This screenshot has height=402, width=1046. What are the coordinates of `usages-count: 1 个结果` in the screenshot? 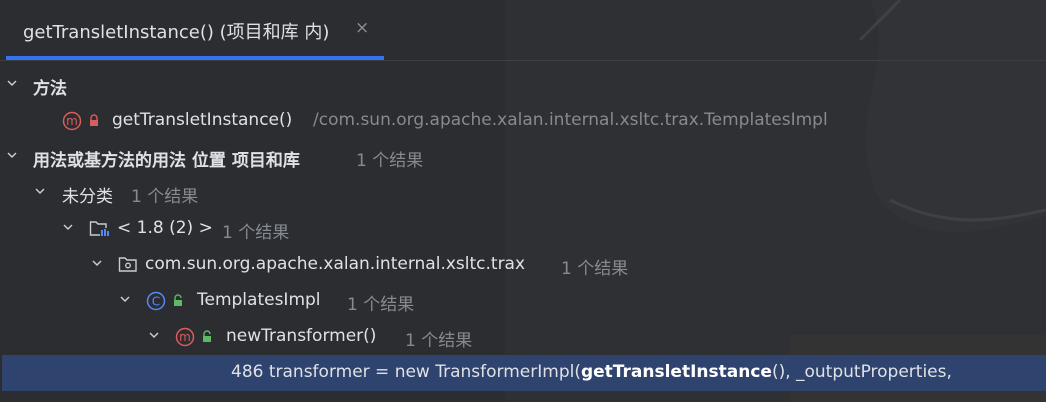 It's located at (390, 161).